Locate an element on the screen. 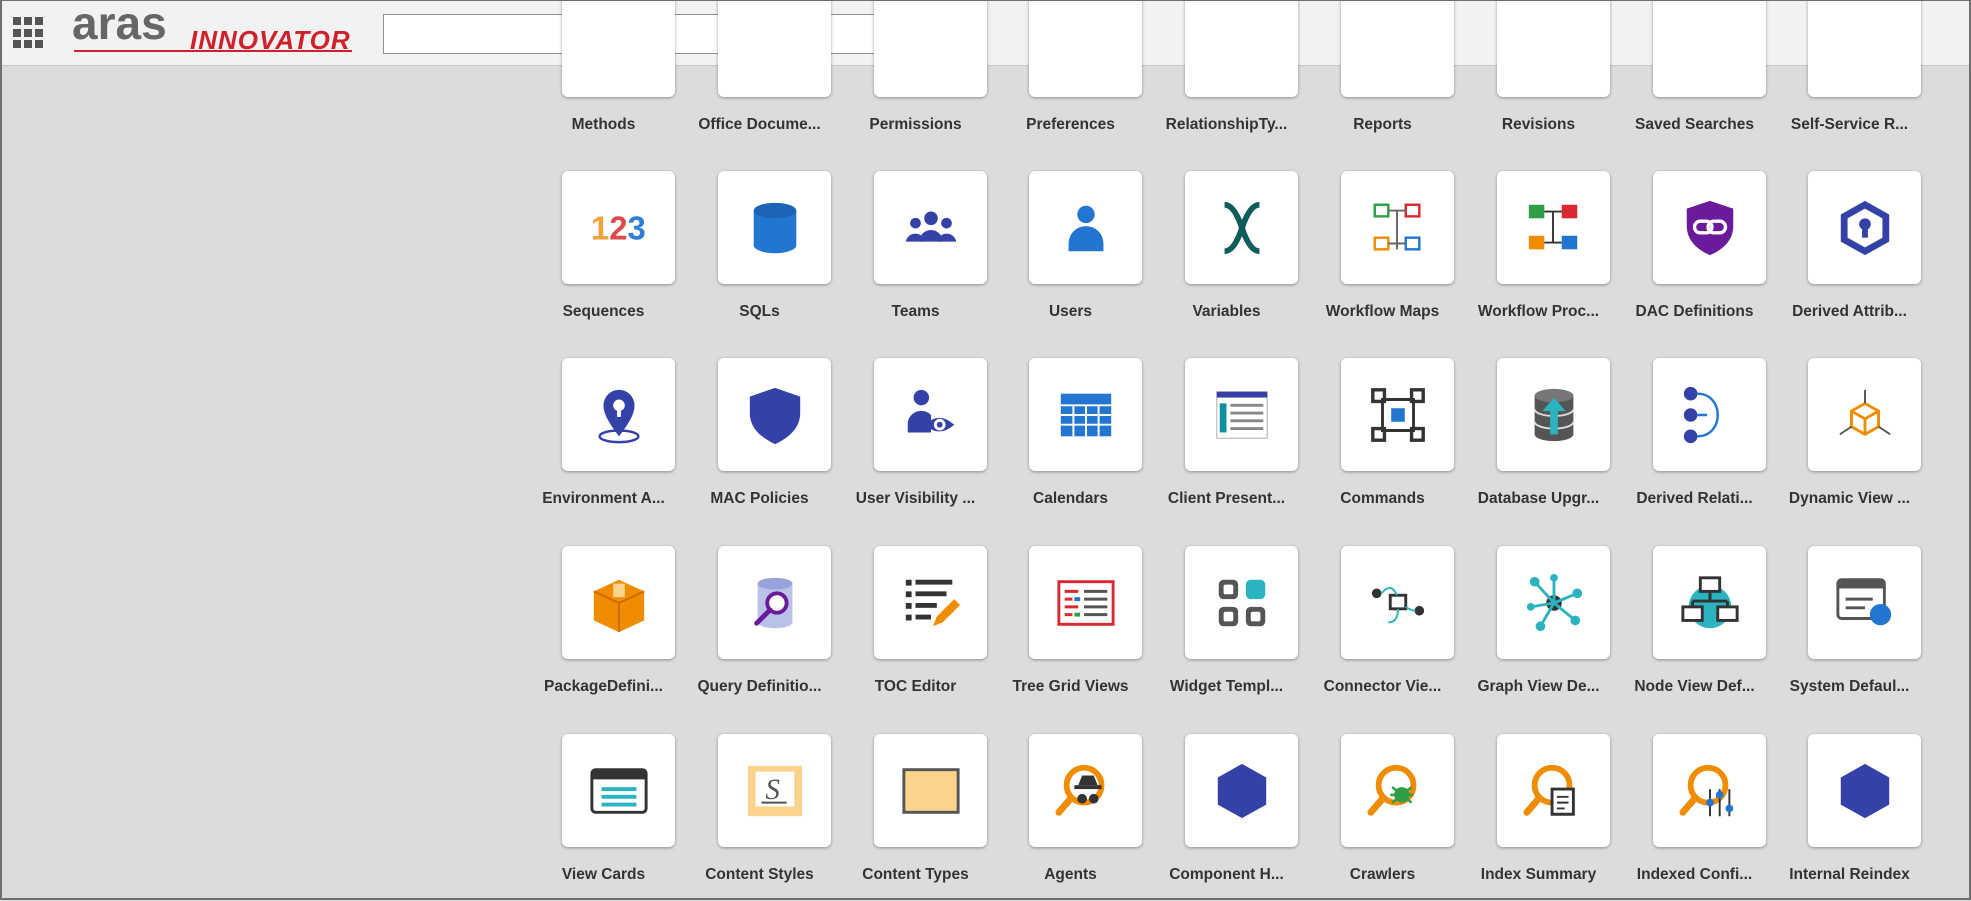 This screenshot has height=901, width=1971. tile-tree-grid-views: Tree Grid Views is located at coordinates (1070, 620).